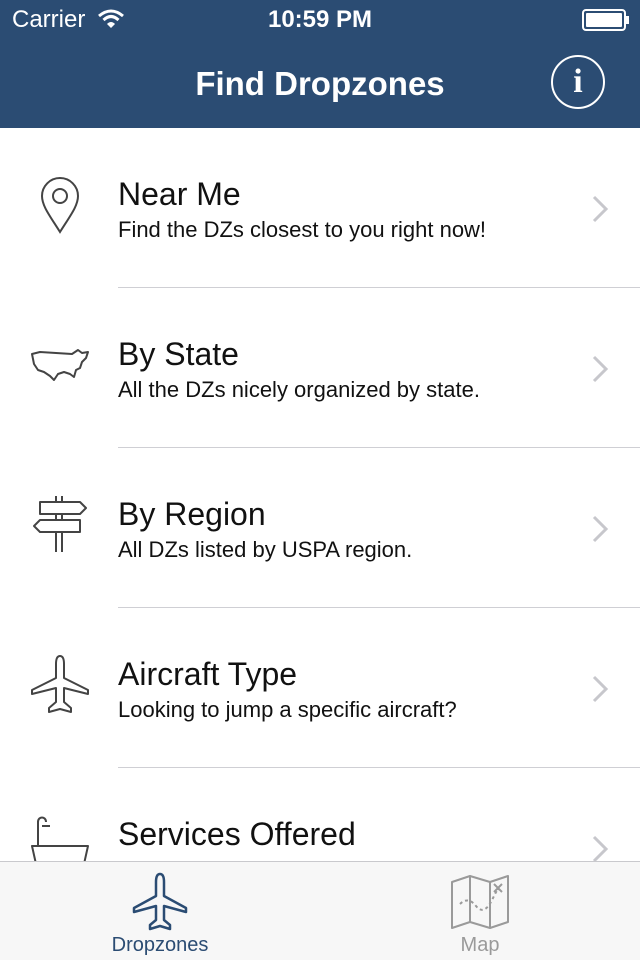 This screenshot has height=961, width=640. What do you see at coordinates (320, 814) in the screenshot?
I see `list-item-services-offered: Services Offered` at bounding box center [320, 814].